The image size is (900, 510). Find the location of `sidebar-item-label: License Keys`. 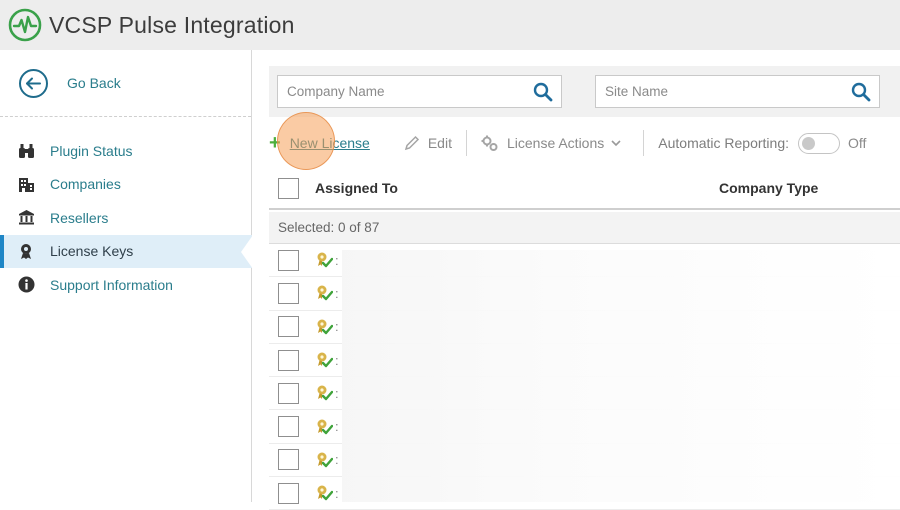

sidebar-item-label: License Keys is located at coordinates (92, 251).